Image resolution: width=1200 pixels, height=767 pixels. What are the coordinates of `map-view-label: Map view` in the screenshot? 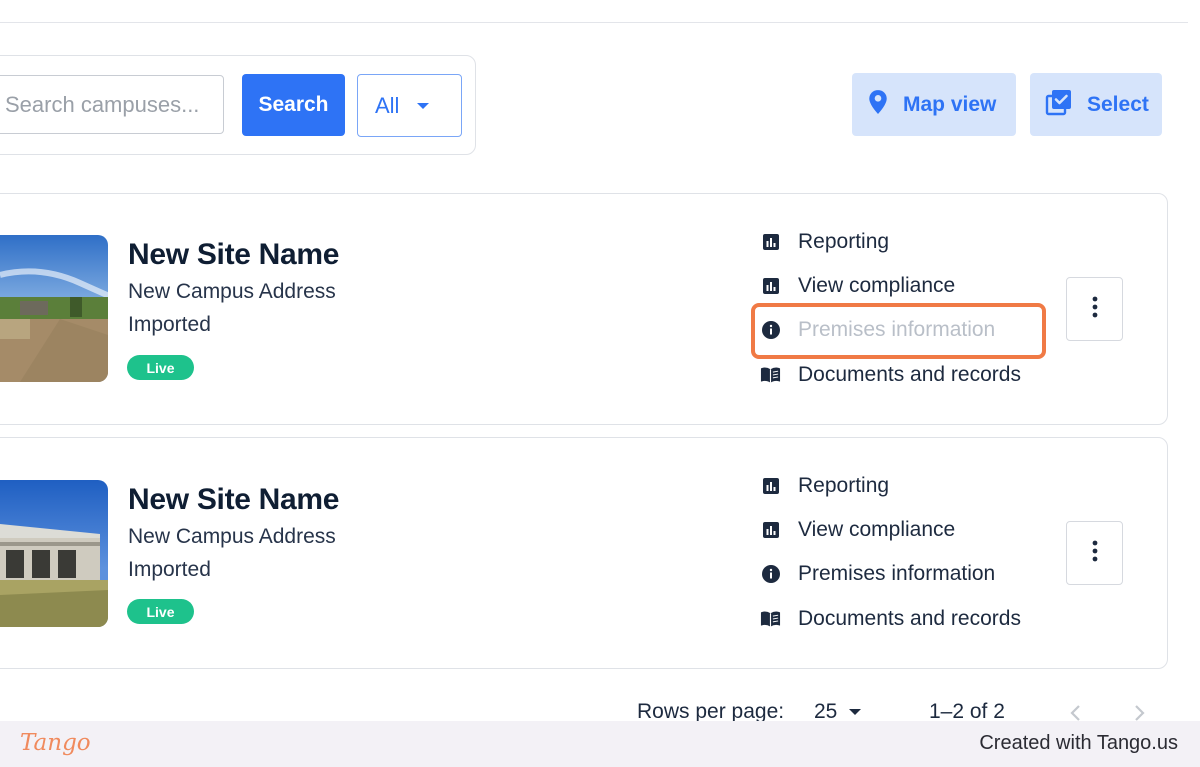 It's located at (950, 104).